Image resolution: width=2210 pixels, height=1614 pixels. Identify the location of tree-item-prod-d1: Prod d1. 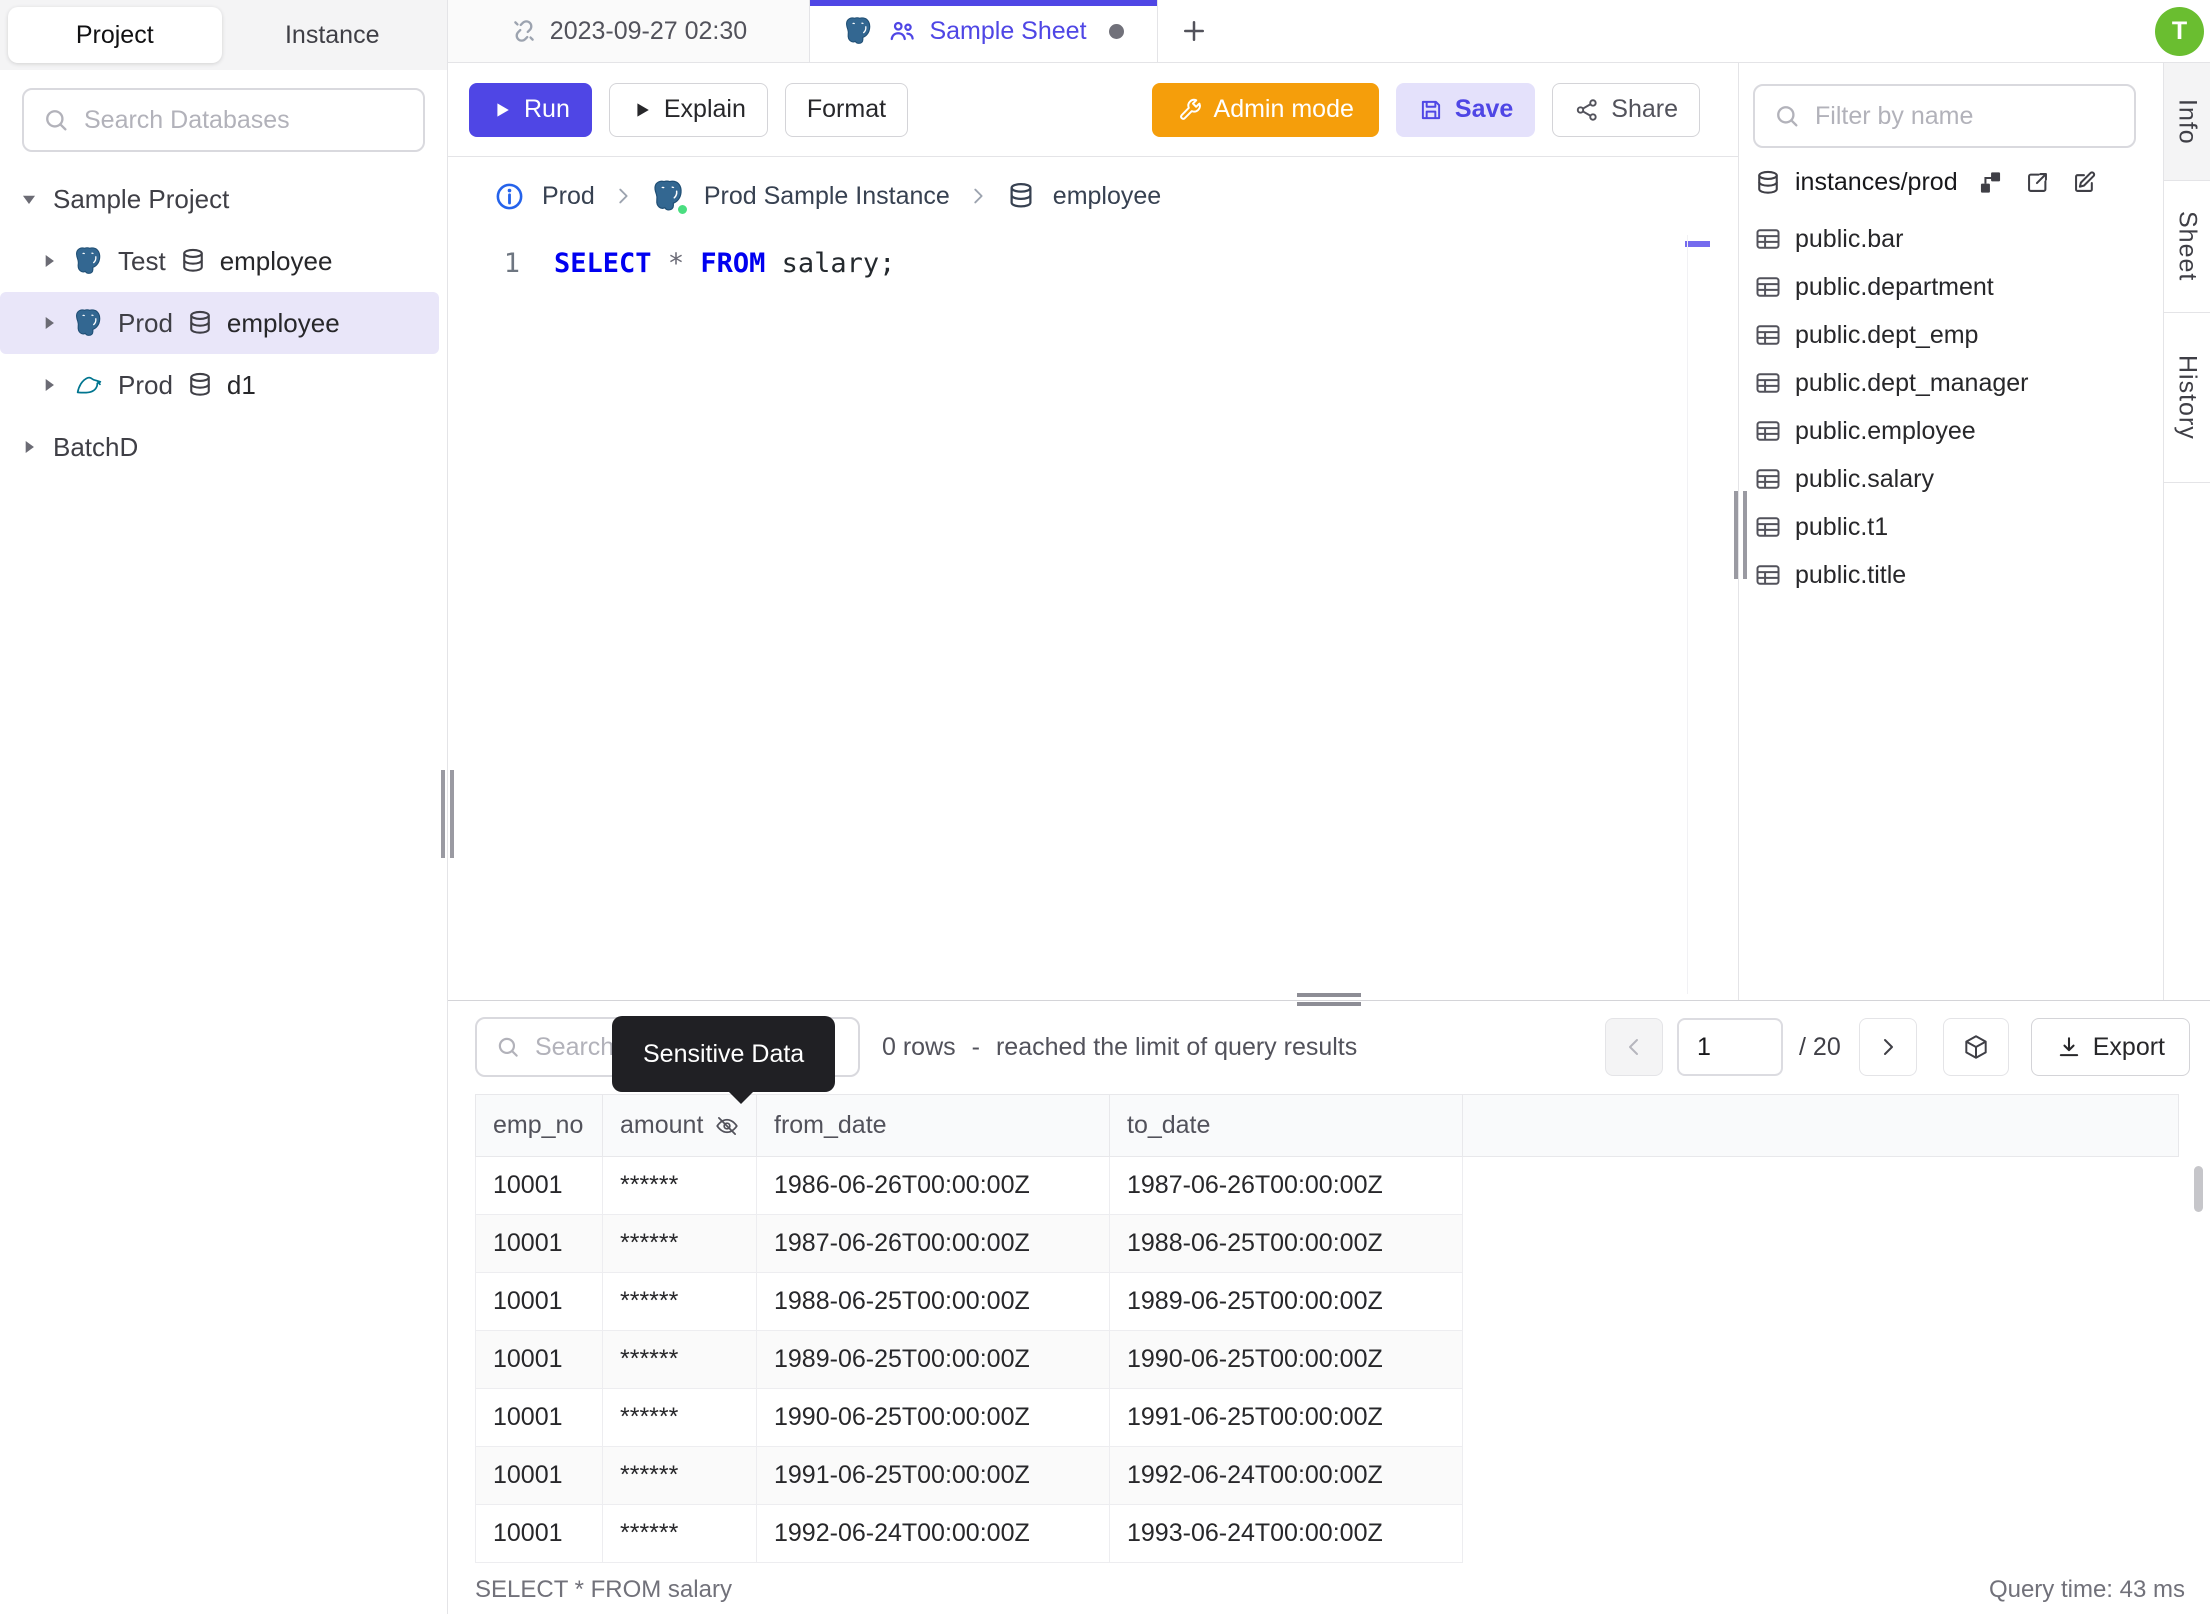
(223, 385).